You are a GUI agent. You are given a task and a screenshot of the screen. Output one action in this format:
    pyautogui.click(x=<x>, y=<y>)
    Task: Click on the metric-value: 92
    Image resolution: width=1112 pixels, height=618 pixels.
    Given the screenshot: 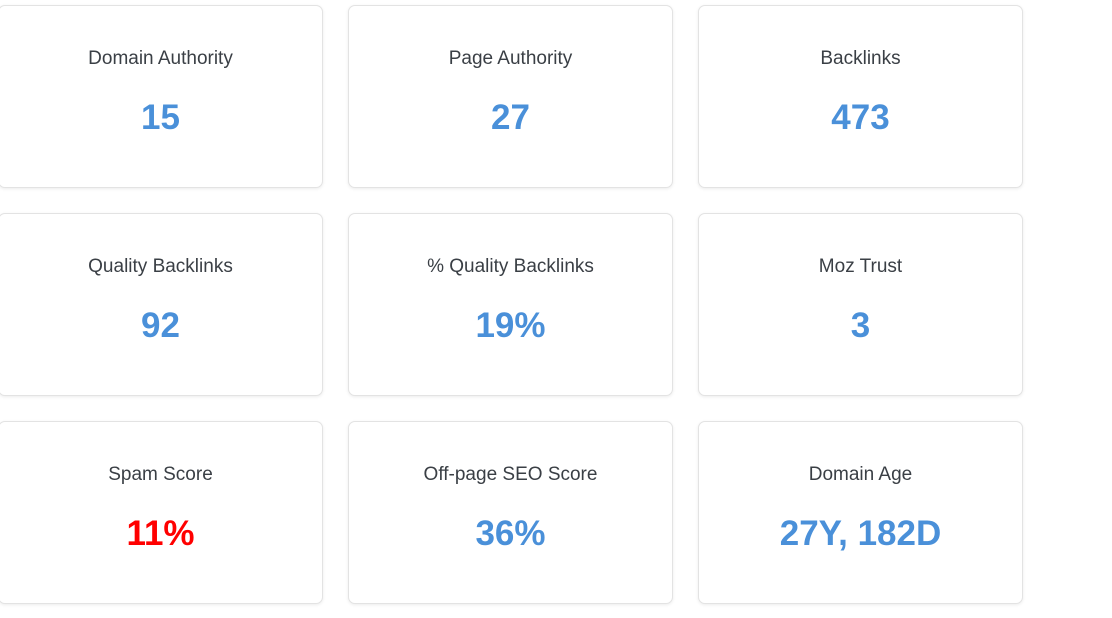 What is the action you would take?
    pyautogui.click(x=160, y=325)
    